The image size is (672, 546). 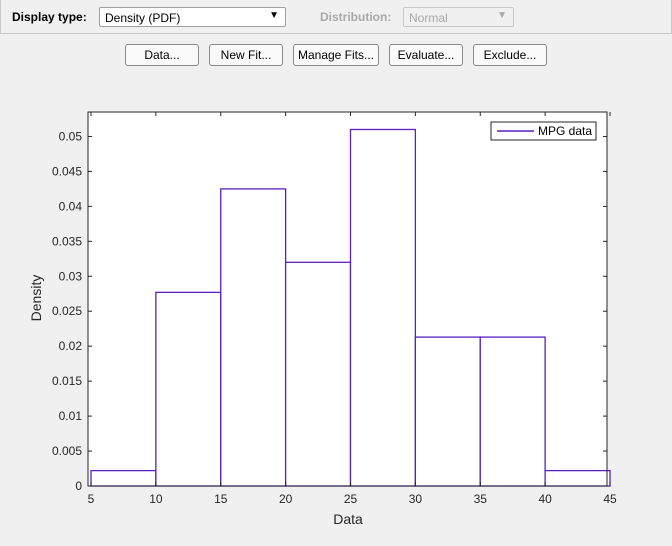 I want to click on x-tick-label: 30, so click(x=416, y=499).